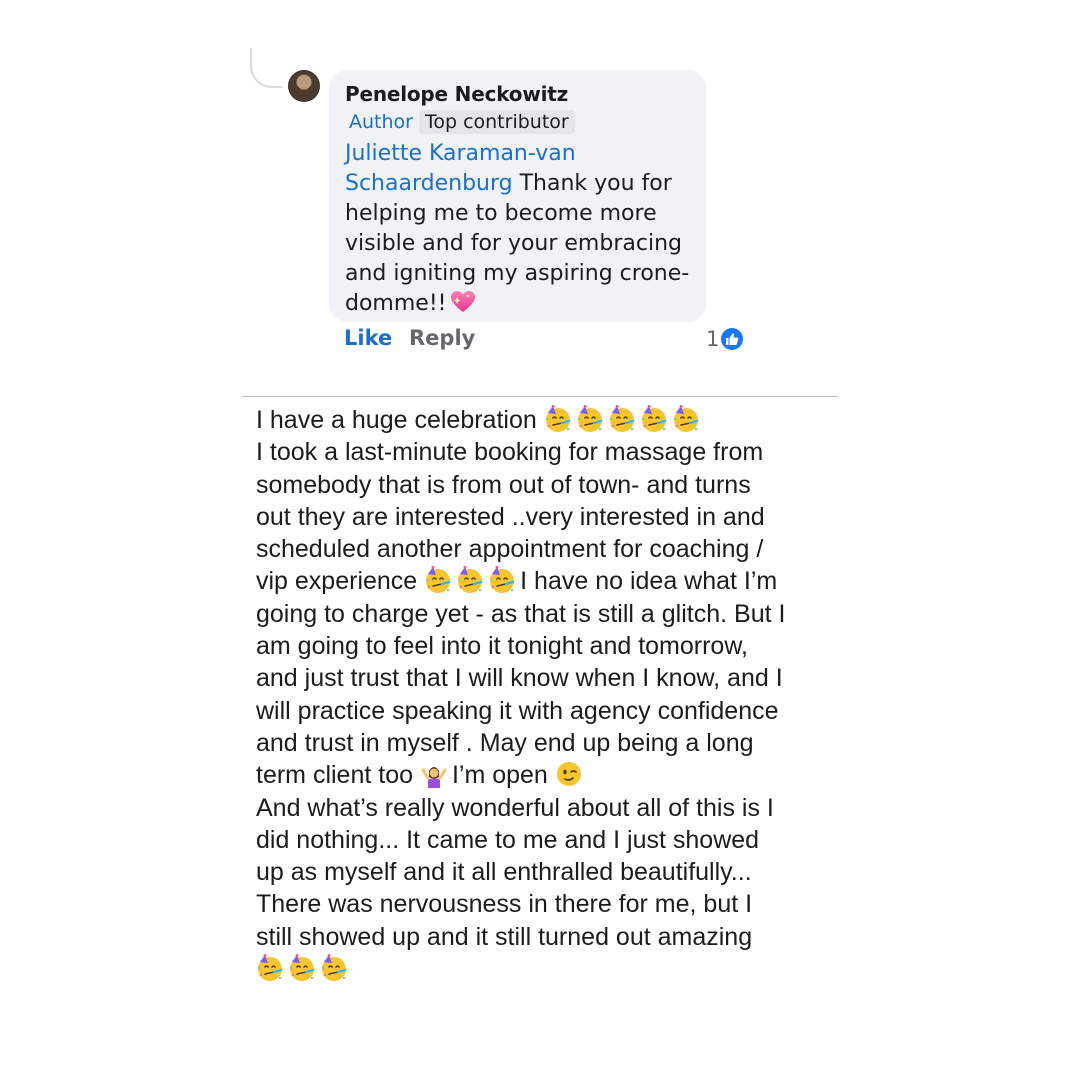 Image resolution: width=1080 pixels, height=1080 pixels. Describe the element at coordinates (340, 581) in the screenshot. I see `post-line-text: vip experience` at that location.